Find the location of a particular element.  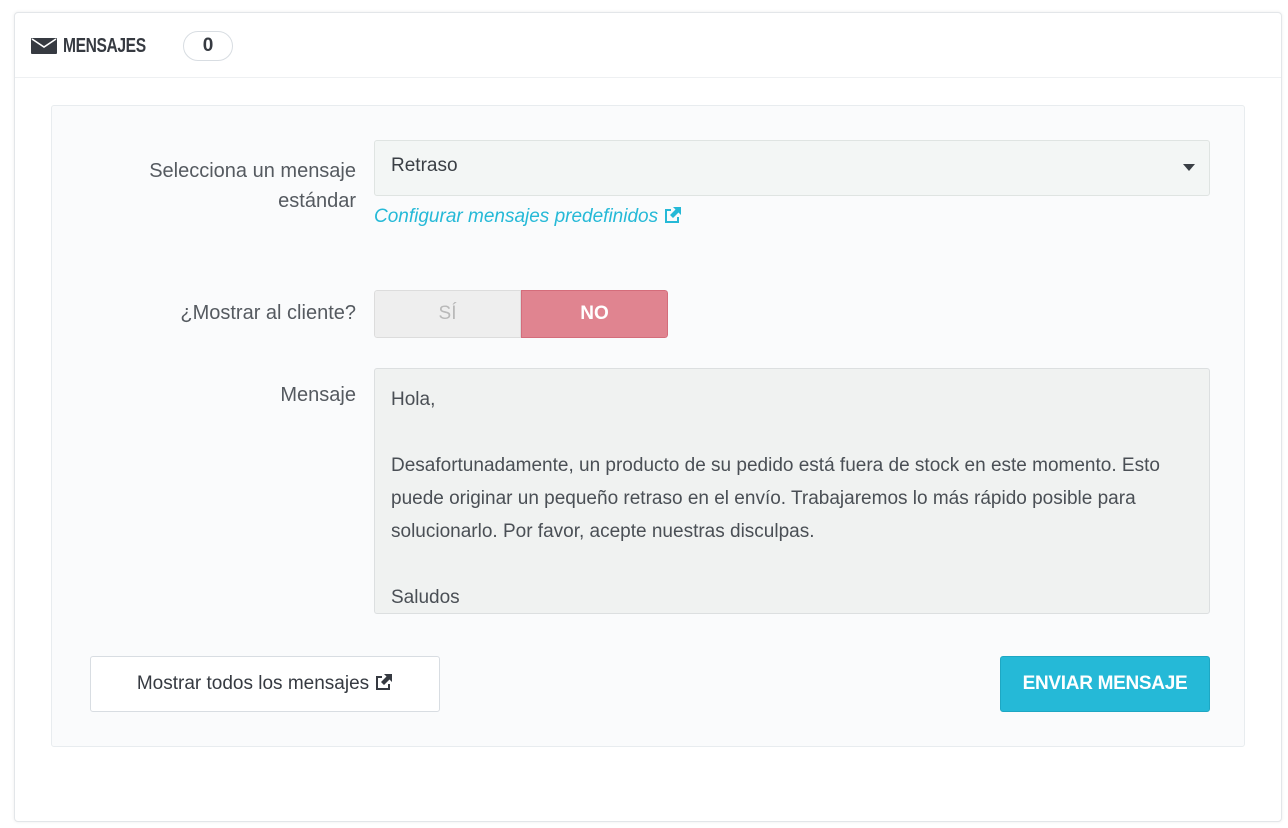

toggle-yes-option: SÍ is located at coordinates (447, 314).